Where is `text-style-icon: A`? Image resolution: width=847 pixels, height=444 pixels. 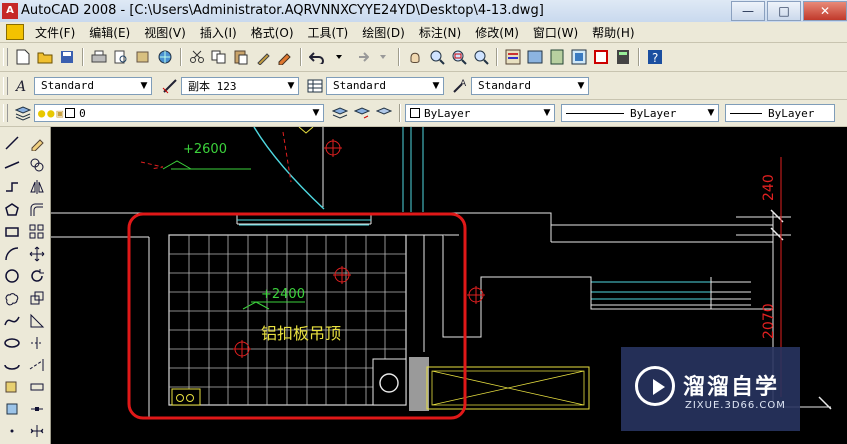
text-style-icon: A is located at coordinates (23, 86).